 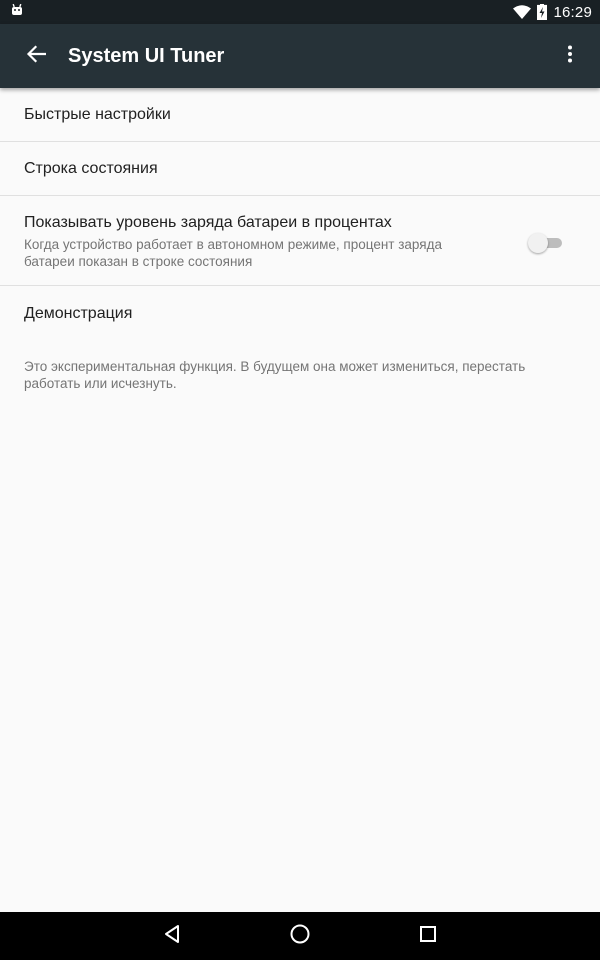 I want to click on nav-back-button, so click(x=172, y=936).